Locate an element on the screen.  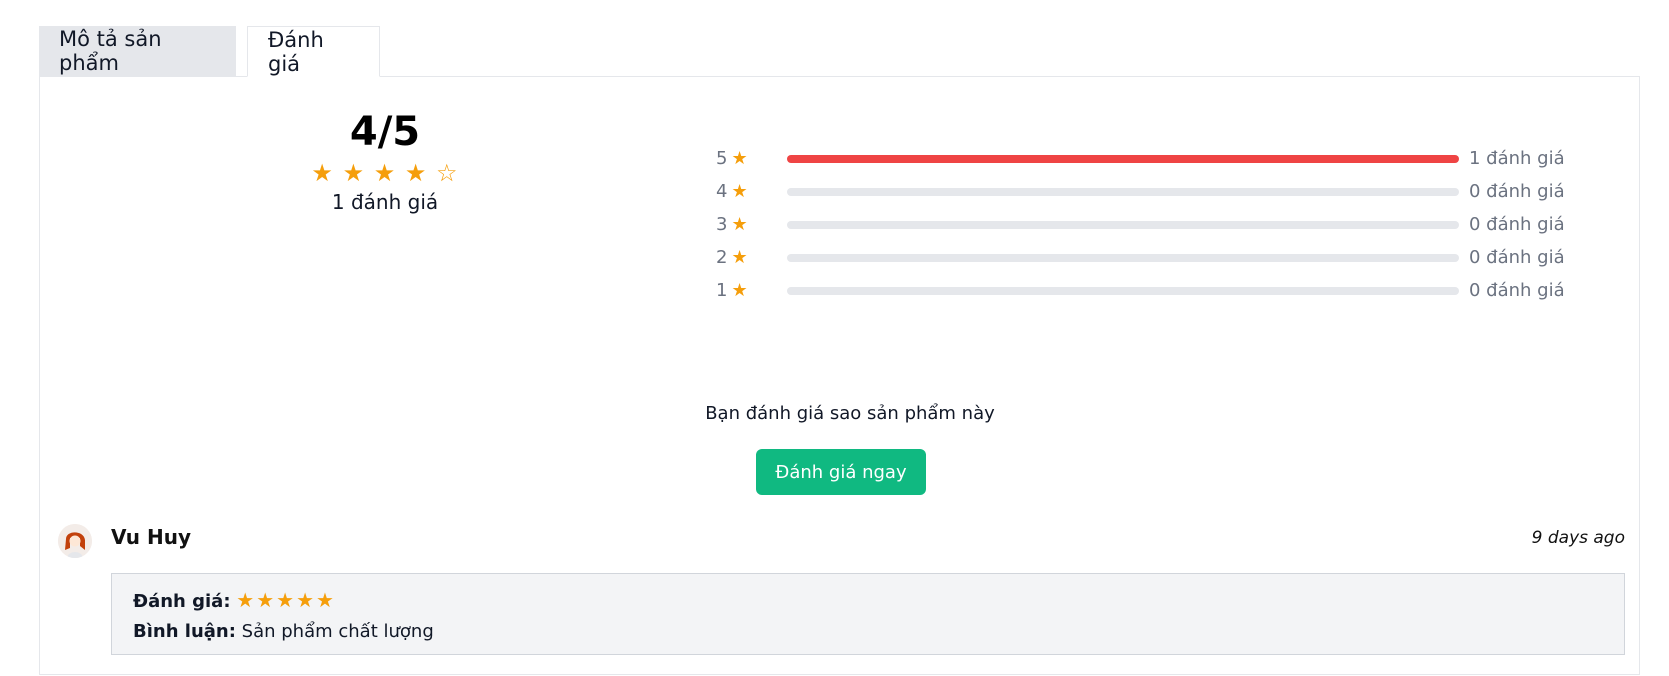
distribution-count: 1 đánh giá is located at coordinates (1517, 158).